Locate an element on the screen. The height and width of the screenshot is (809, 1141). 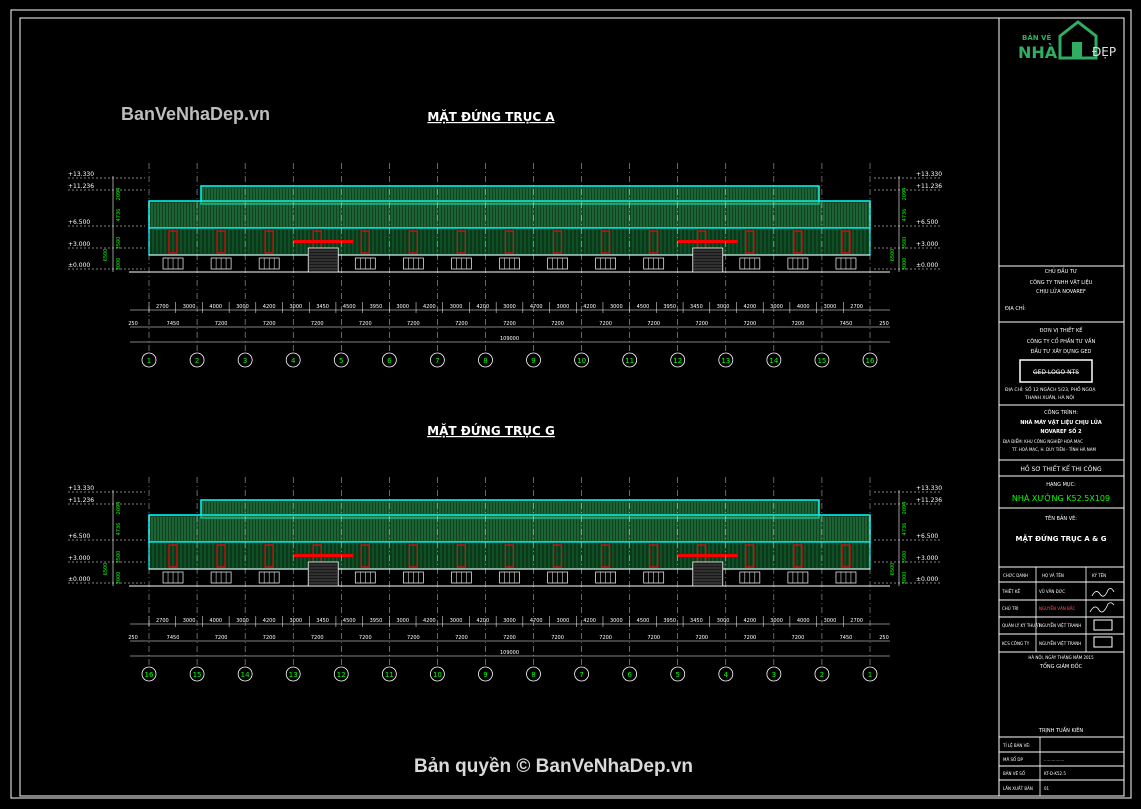
level-left: +13.330 is located at coordinates (81, 174).